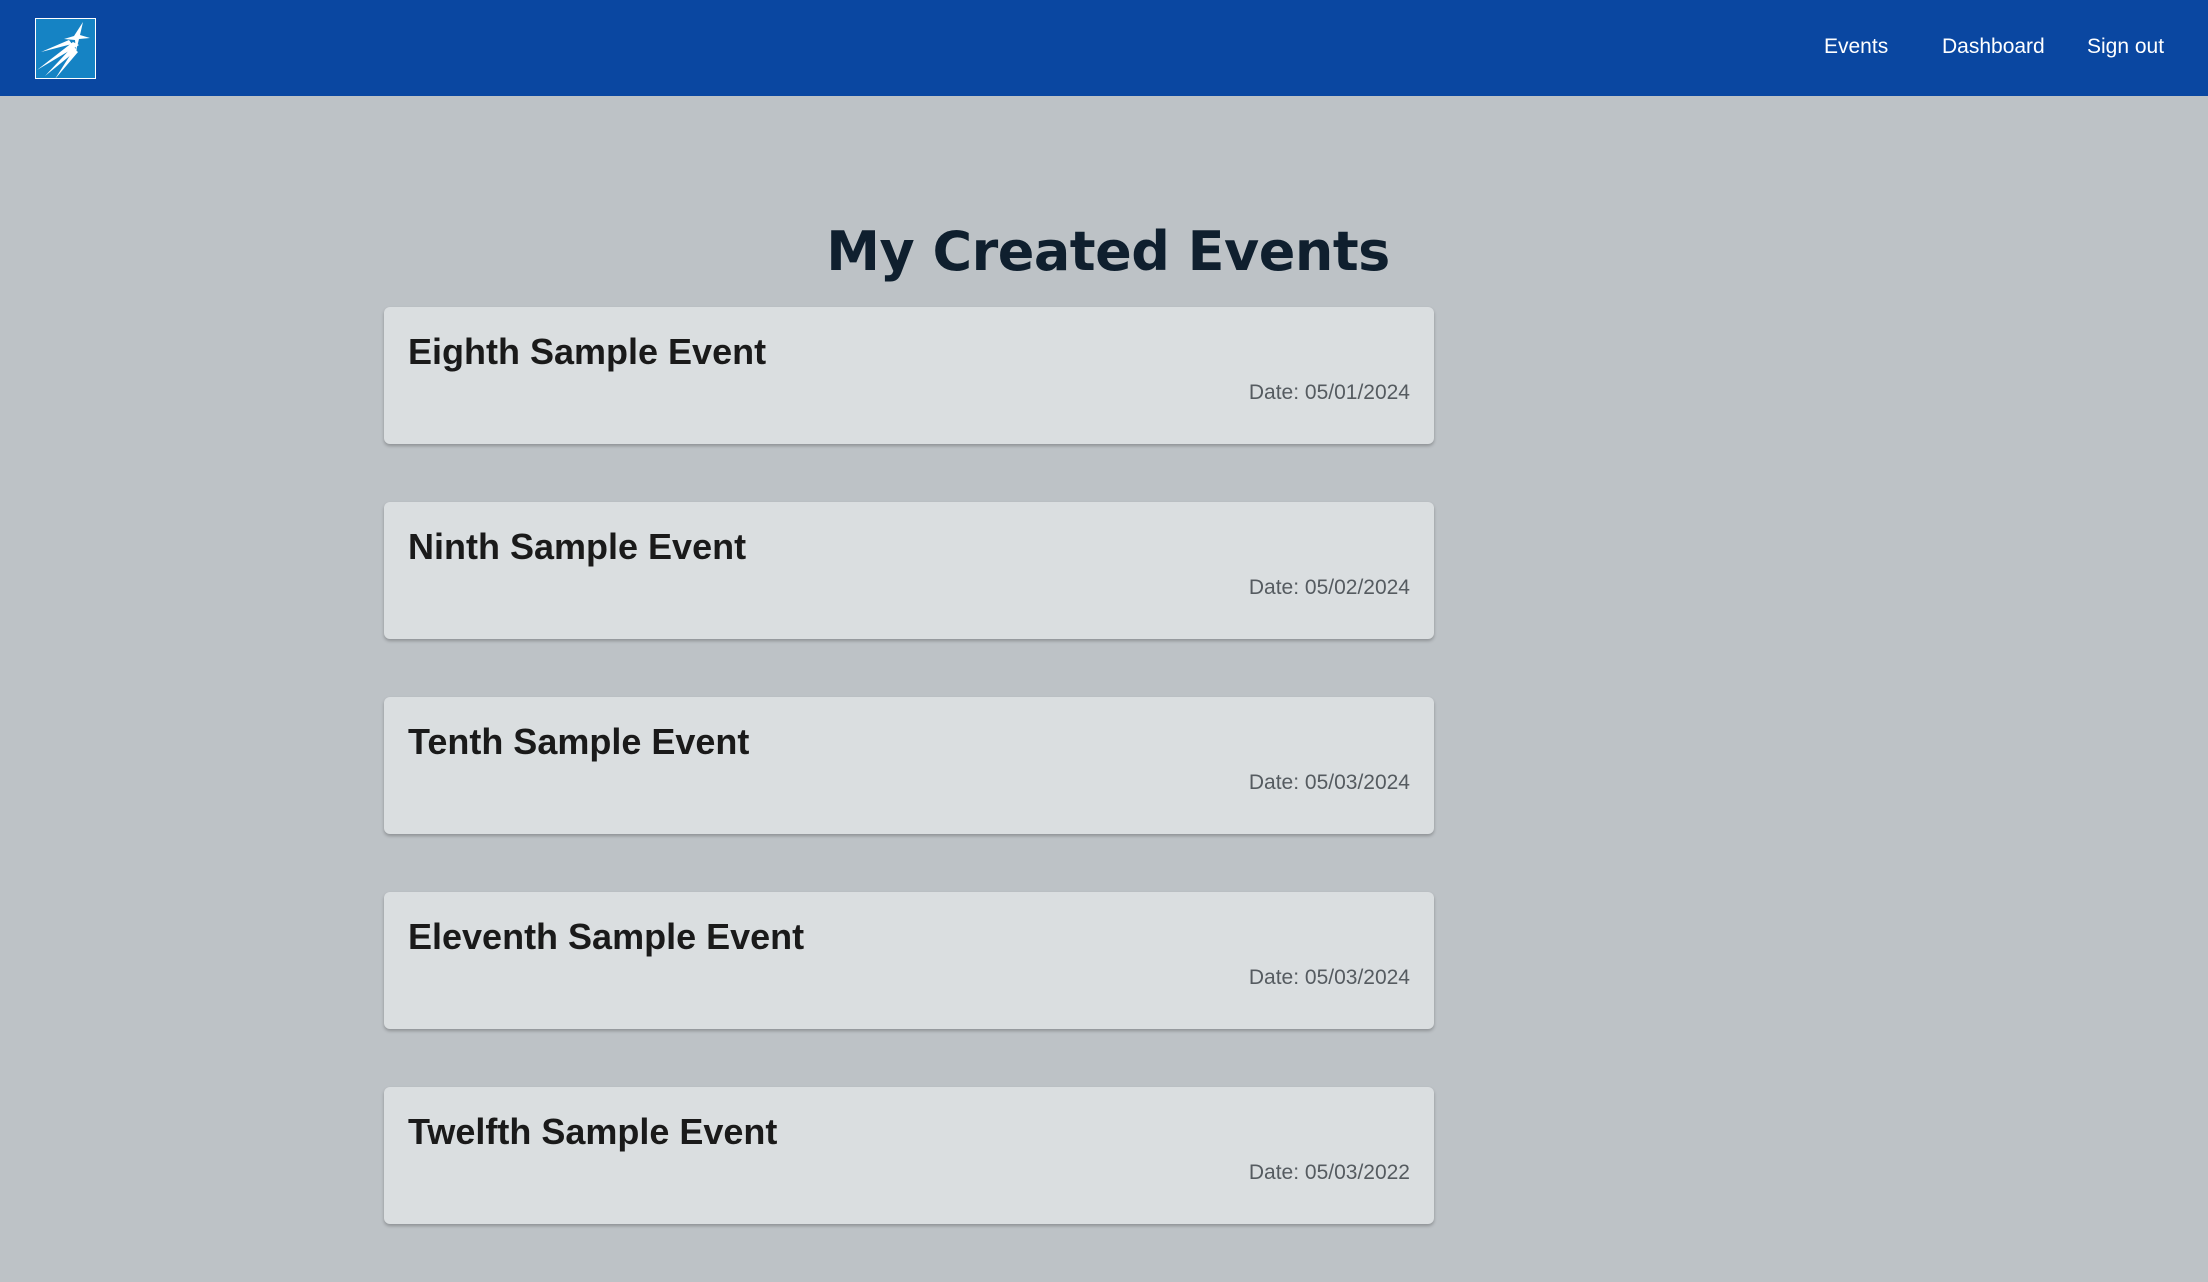 Image resolution: width=2208 pixels, height=1282 pixels. Describe the element at coordinates (909, 765) in the screenshot. I see `event-card: Tenth Sample Event Date: 05/03/2024` at that location.